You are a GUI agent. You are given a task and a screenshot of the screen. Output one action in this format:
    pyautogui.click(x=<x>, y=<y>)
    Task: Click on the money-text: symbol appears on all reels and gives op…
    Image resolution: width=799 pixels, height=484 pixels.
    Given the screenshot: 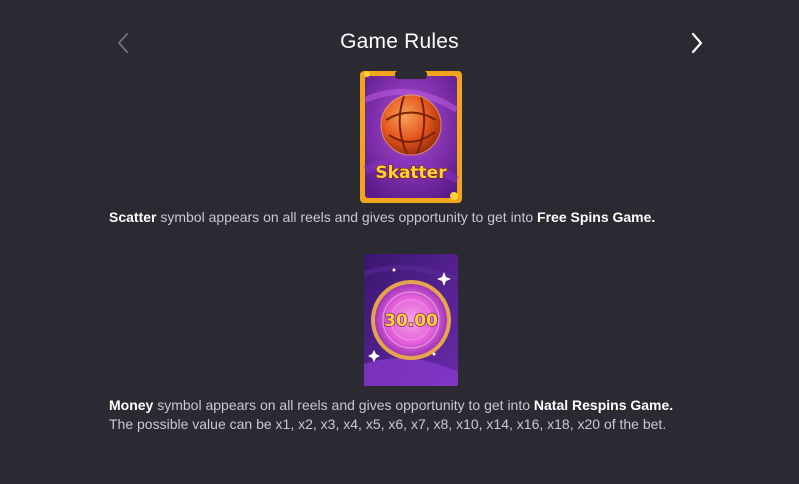 What is the action you would take?
    pyautogui.click(x=343, y=405)
    